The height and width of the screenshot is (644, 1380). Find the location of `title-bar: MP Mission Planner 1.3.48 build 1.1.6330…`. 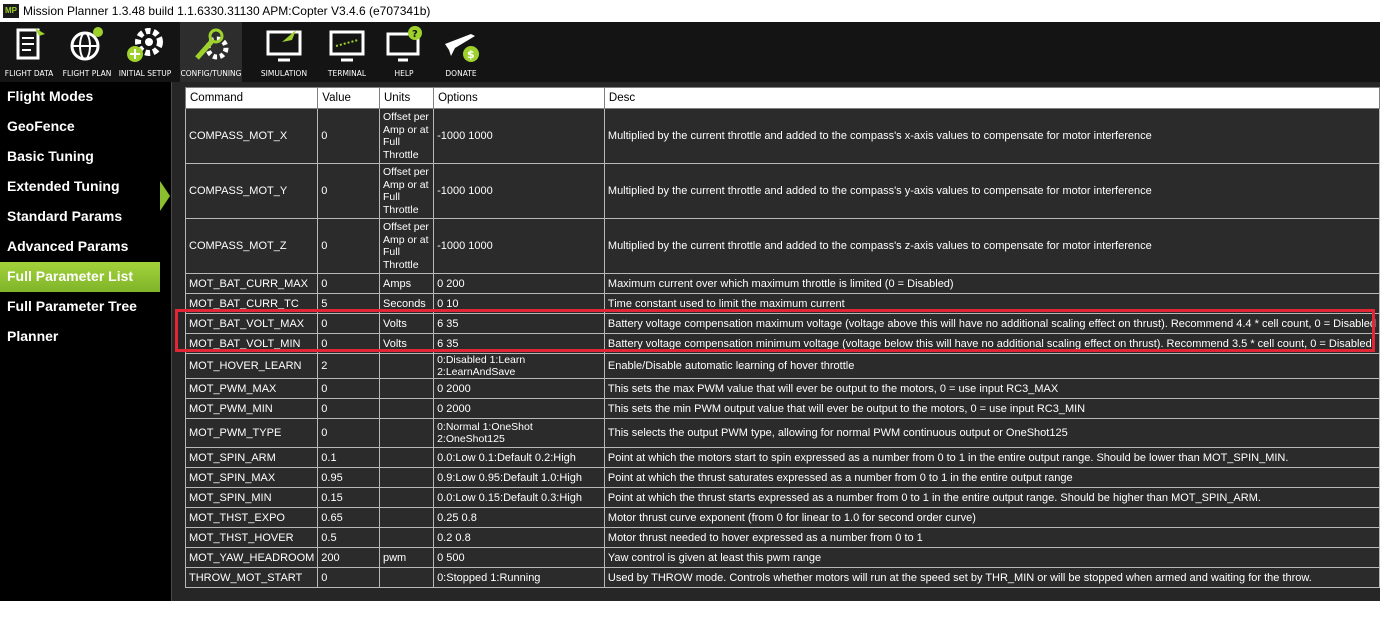

title-bar: MP Mission Planner 1.3.48 build 1.1.6330… is located at coordinates (690, 11).